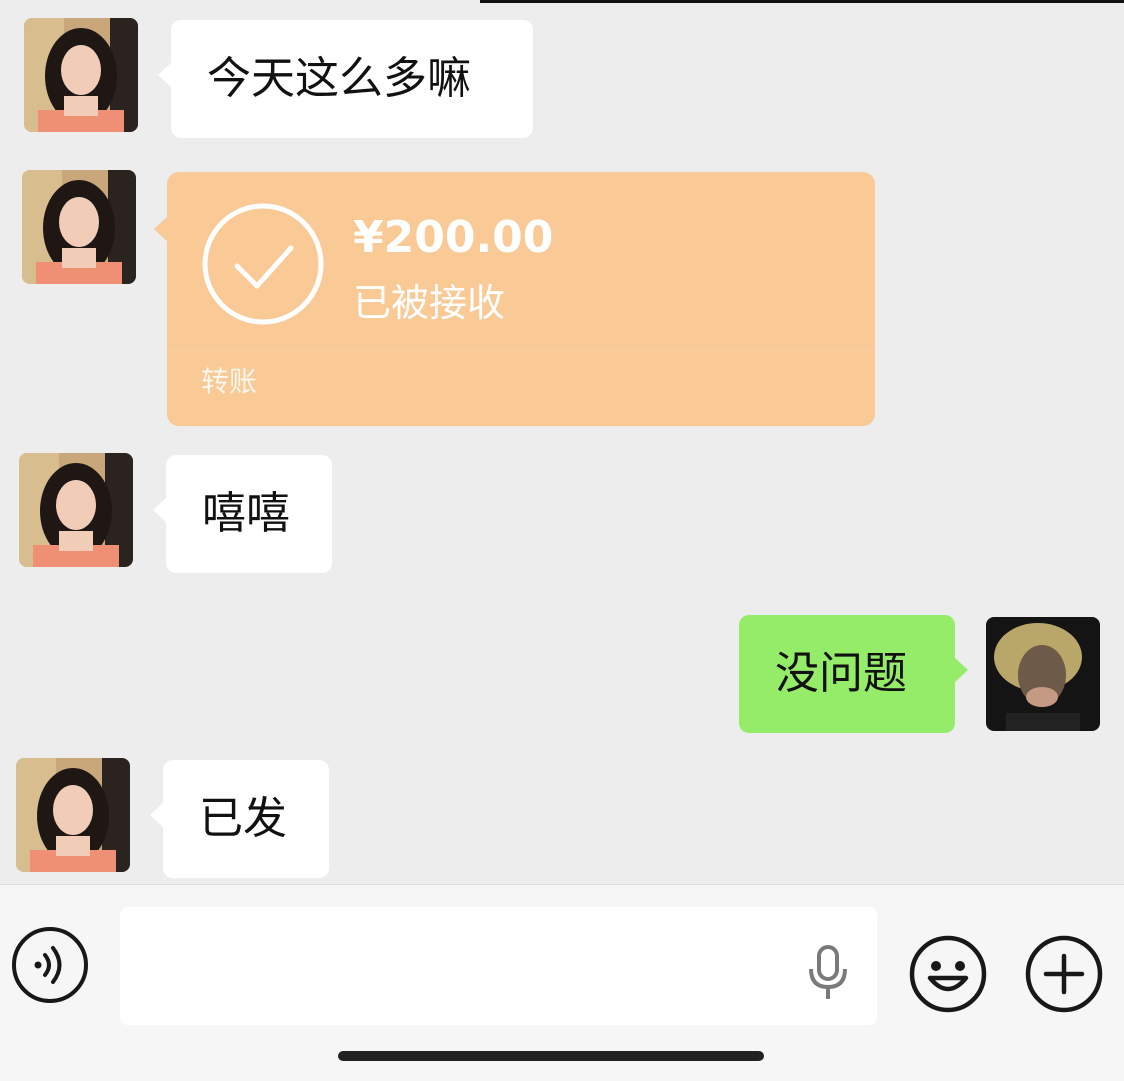 The image size is (1124, 1081). What do you see at coordinates (50, 965) in the screenshot?
I see `voice-icon` at bounding box center [50, 965].